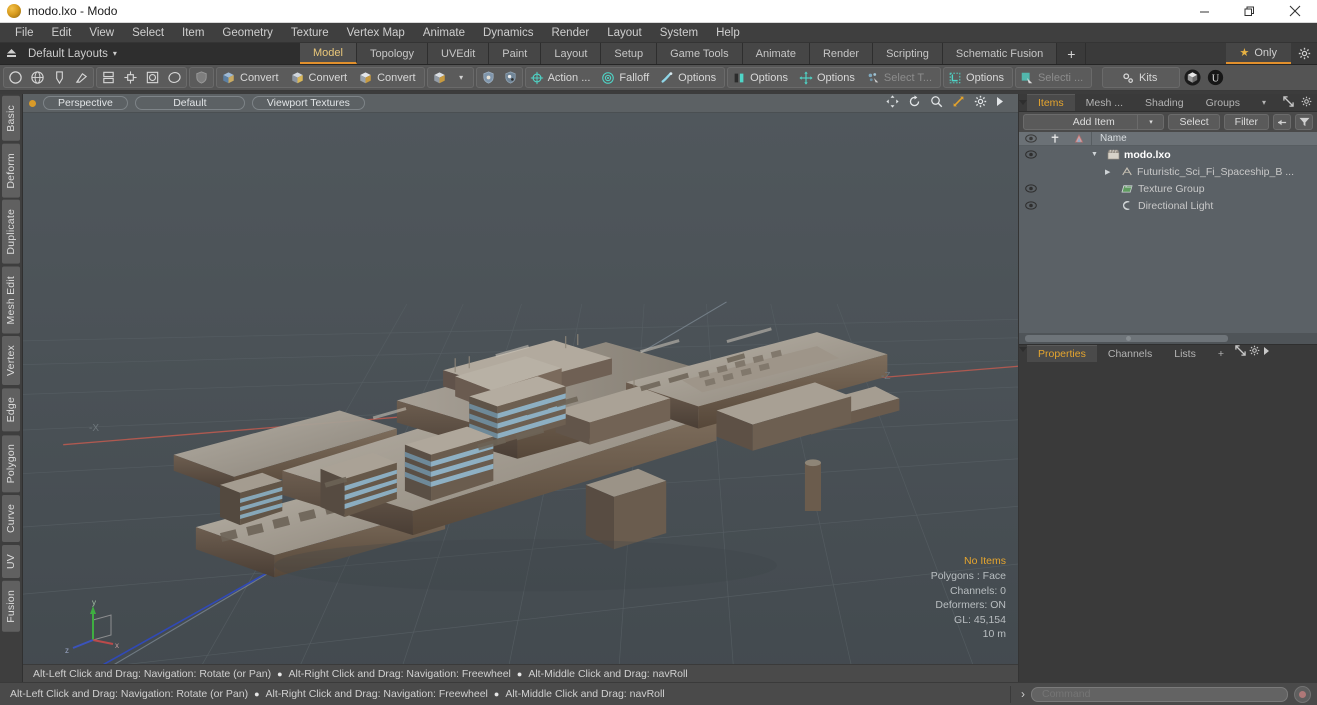 This screenshot has width=1317, height=705. What do you see at coordinates (11, 606) in the screenshot?
I see `sidebar-item-fusion: Fusion` at bounding box center [11, 606].